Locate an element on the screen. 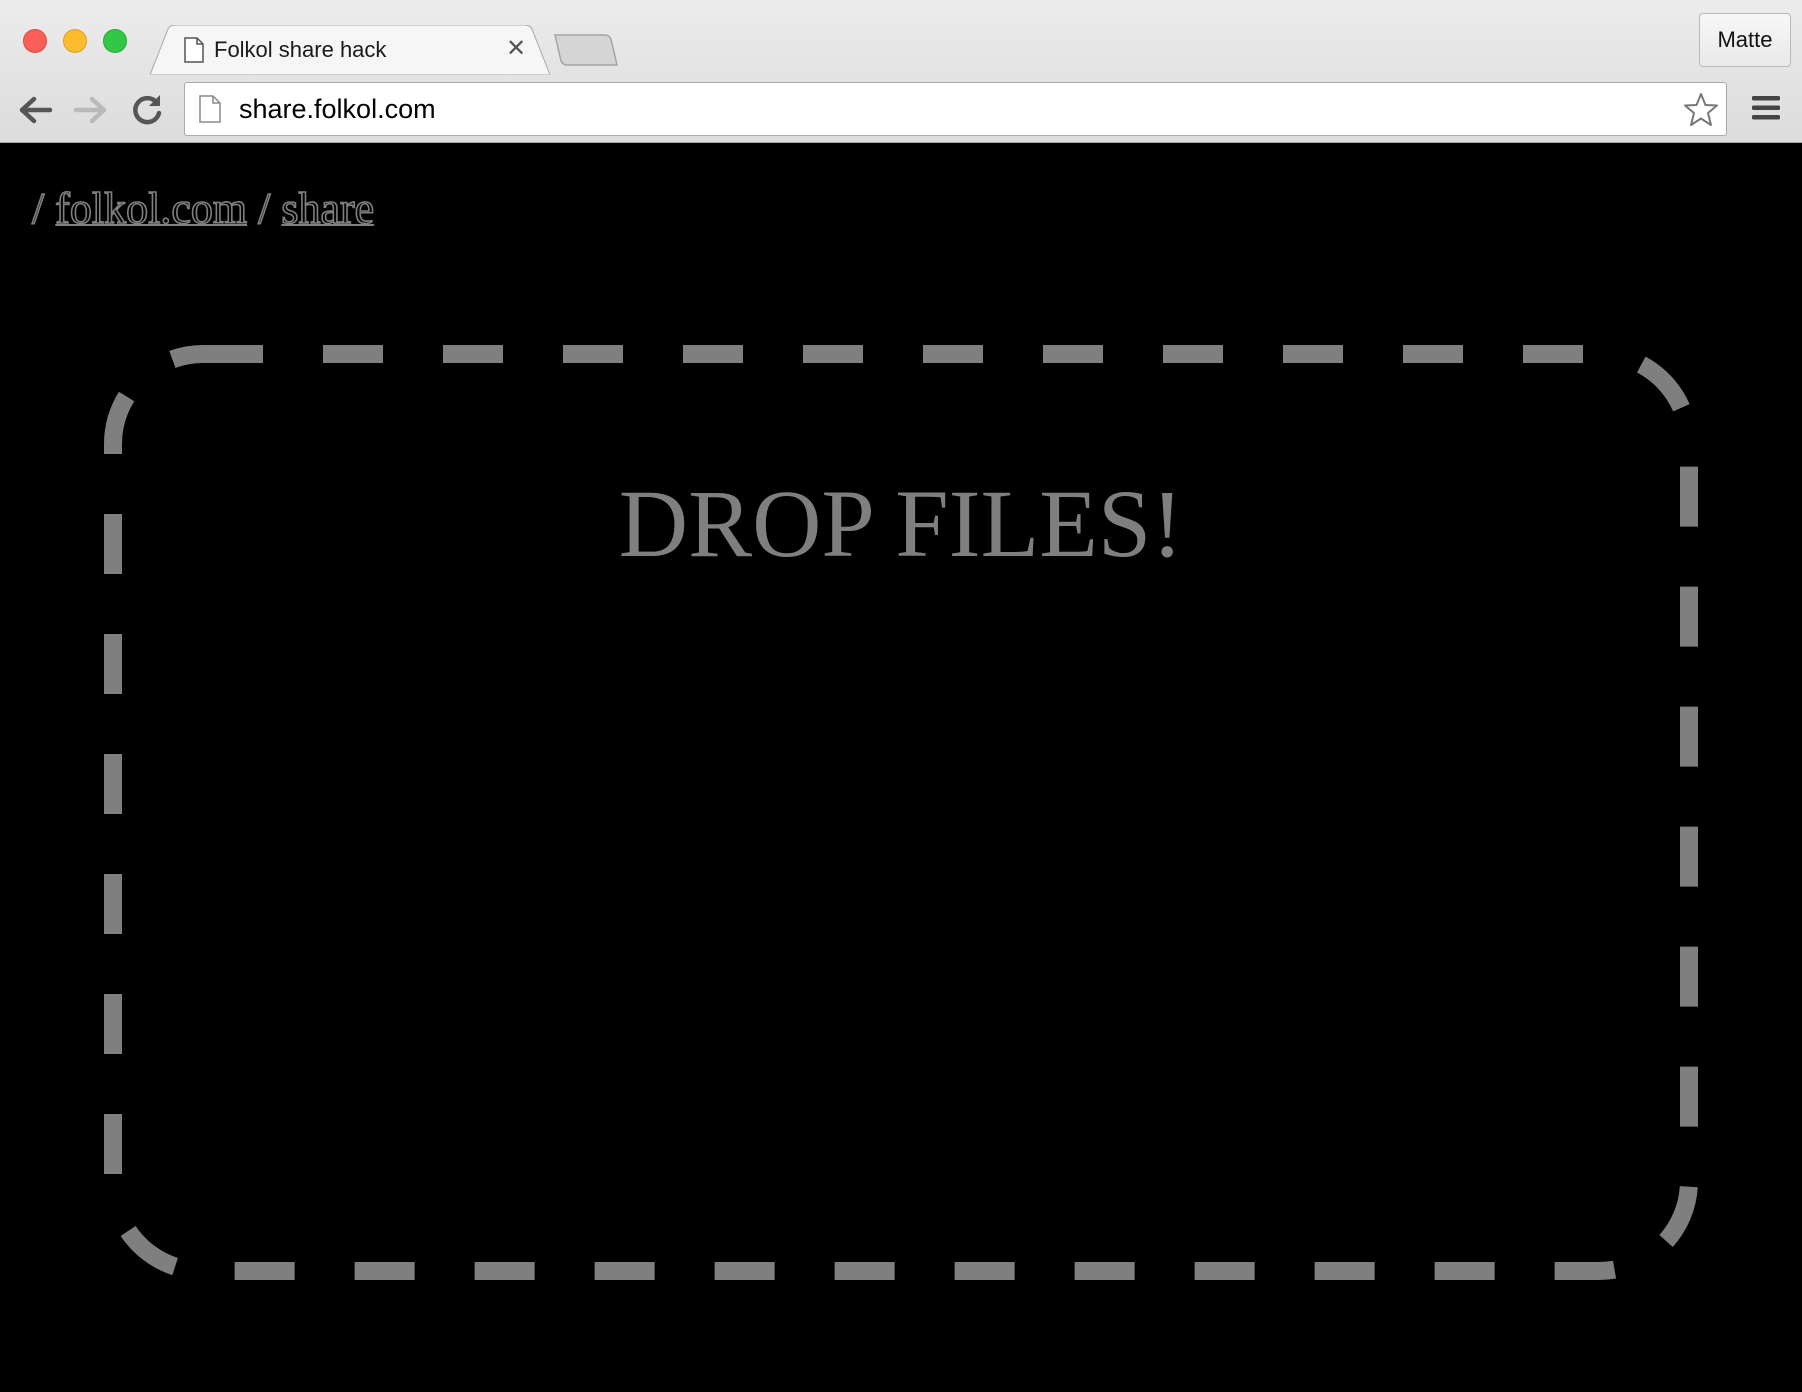 The image size is (1802, 1392). url-text: share.folkol.com is located at coordinates (337, 109).